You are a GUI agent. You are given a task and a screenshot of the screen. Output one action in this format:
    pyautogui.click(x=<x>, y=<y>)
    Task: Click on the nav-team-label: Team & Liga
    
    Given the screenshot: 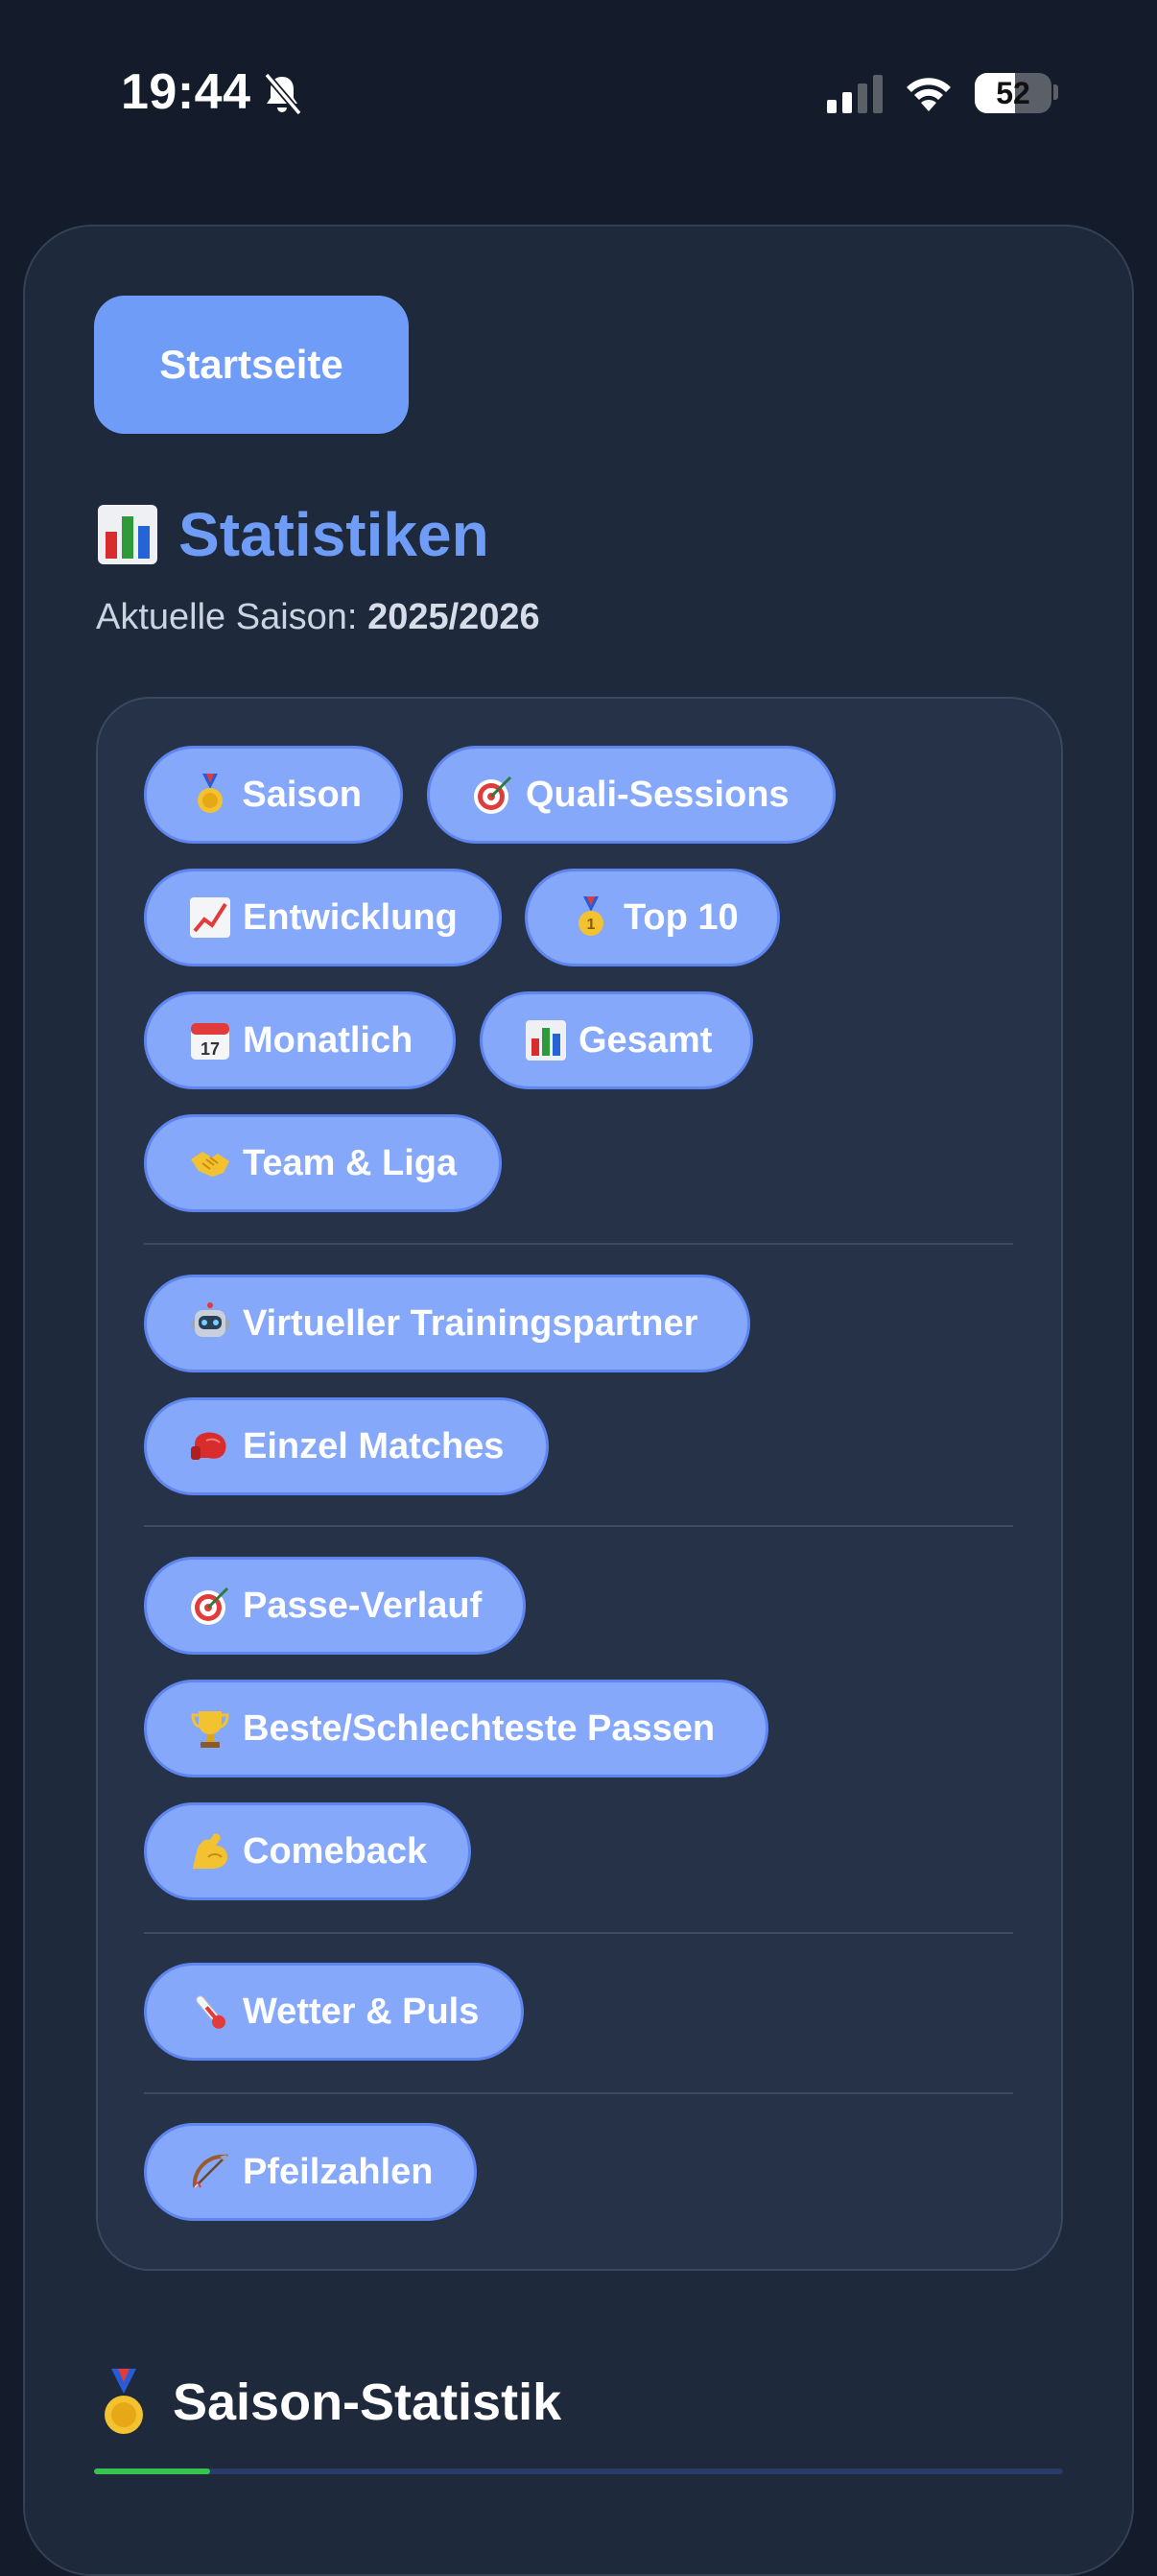 What is the action you would take?
    pyautogui.click(x=350, y=1162)
    